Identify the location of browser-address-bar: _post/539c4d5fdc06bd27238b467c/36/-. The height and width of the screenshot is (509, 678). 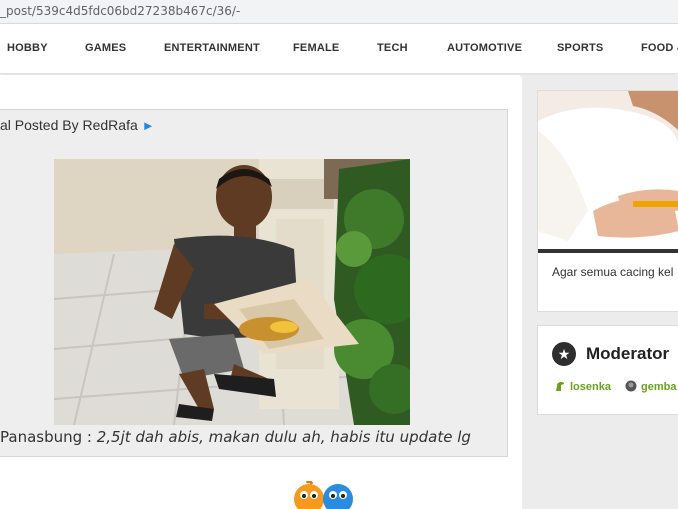
(339, 12).